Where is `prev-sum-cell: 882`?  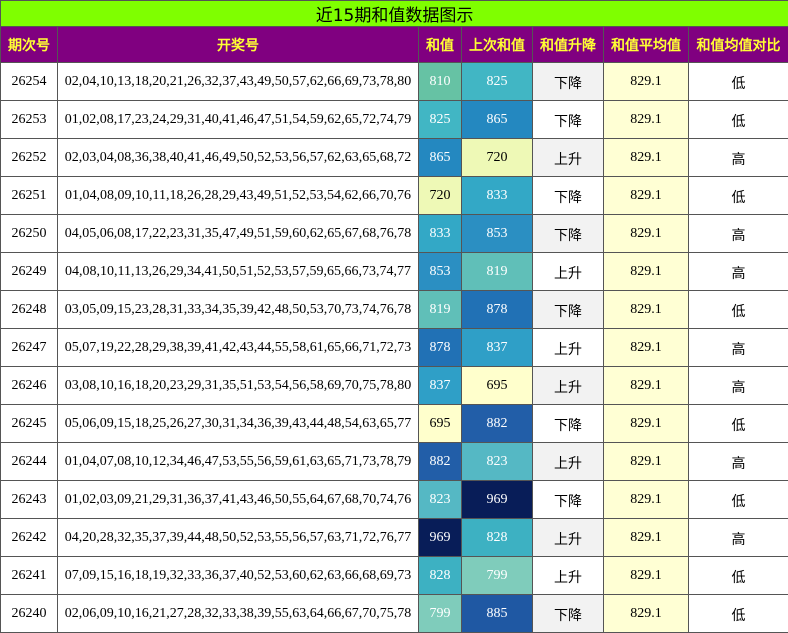 prev-sum-cell: 882 is located at coordinates (497, 424).